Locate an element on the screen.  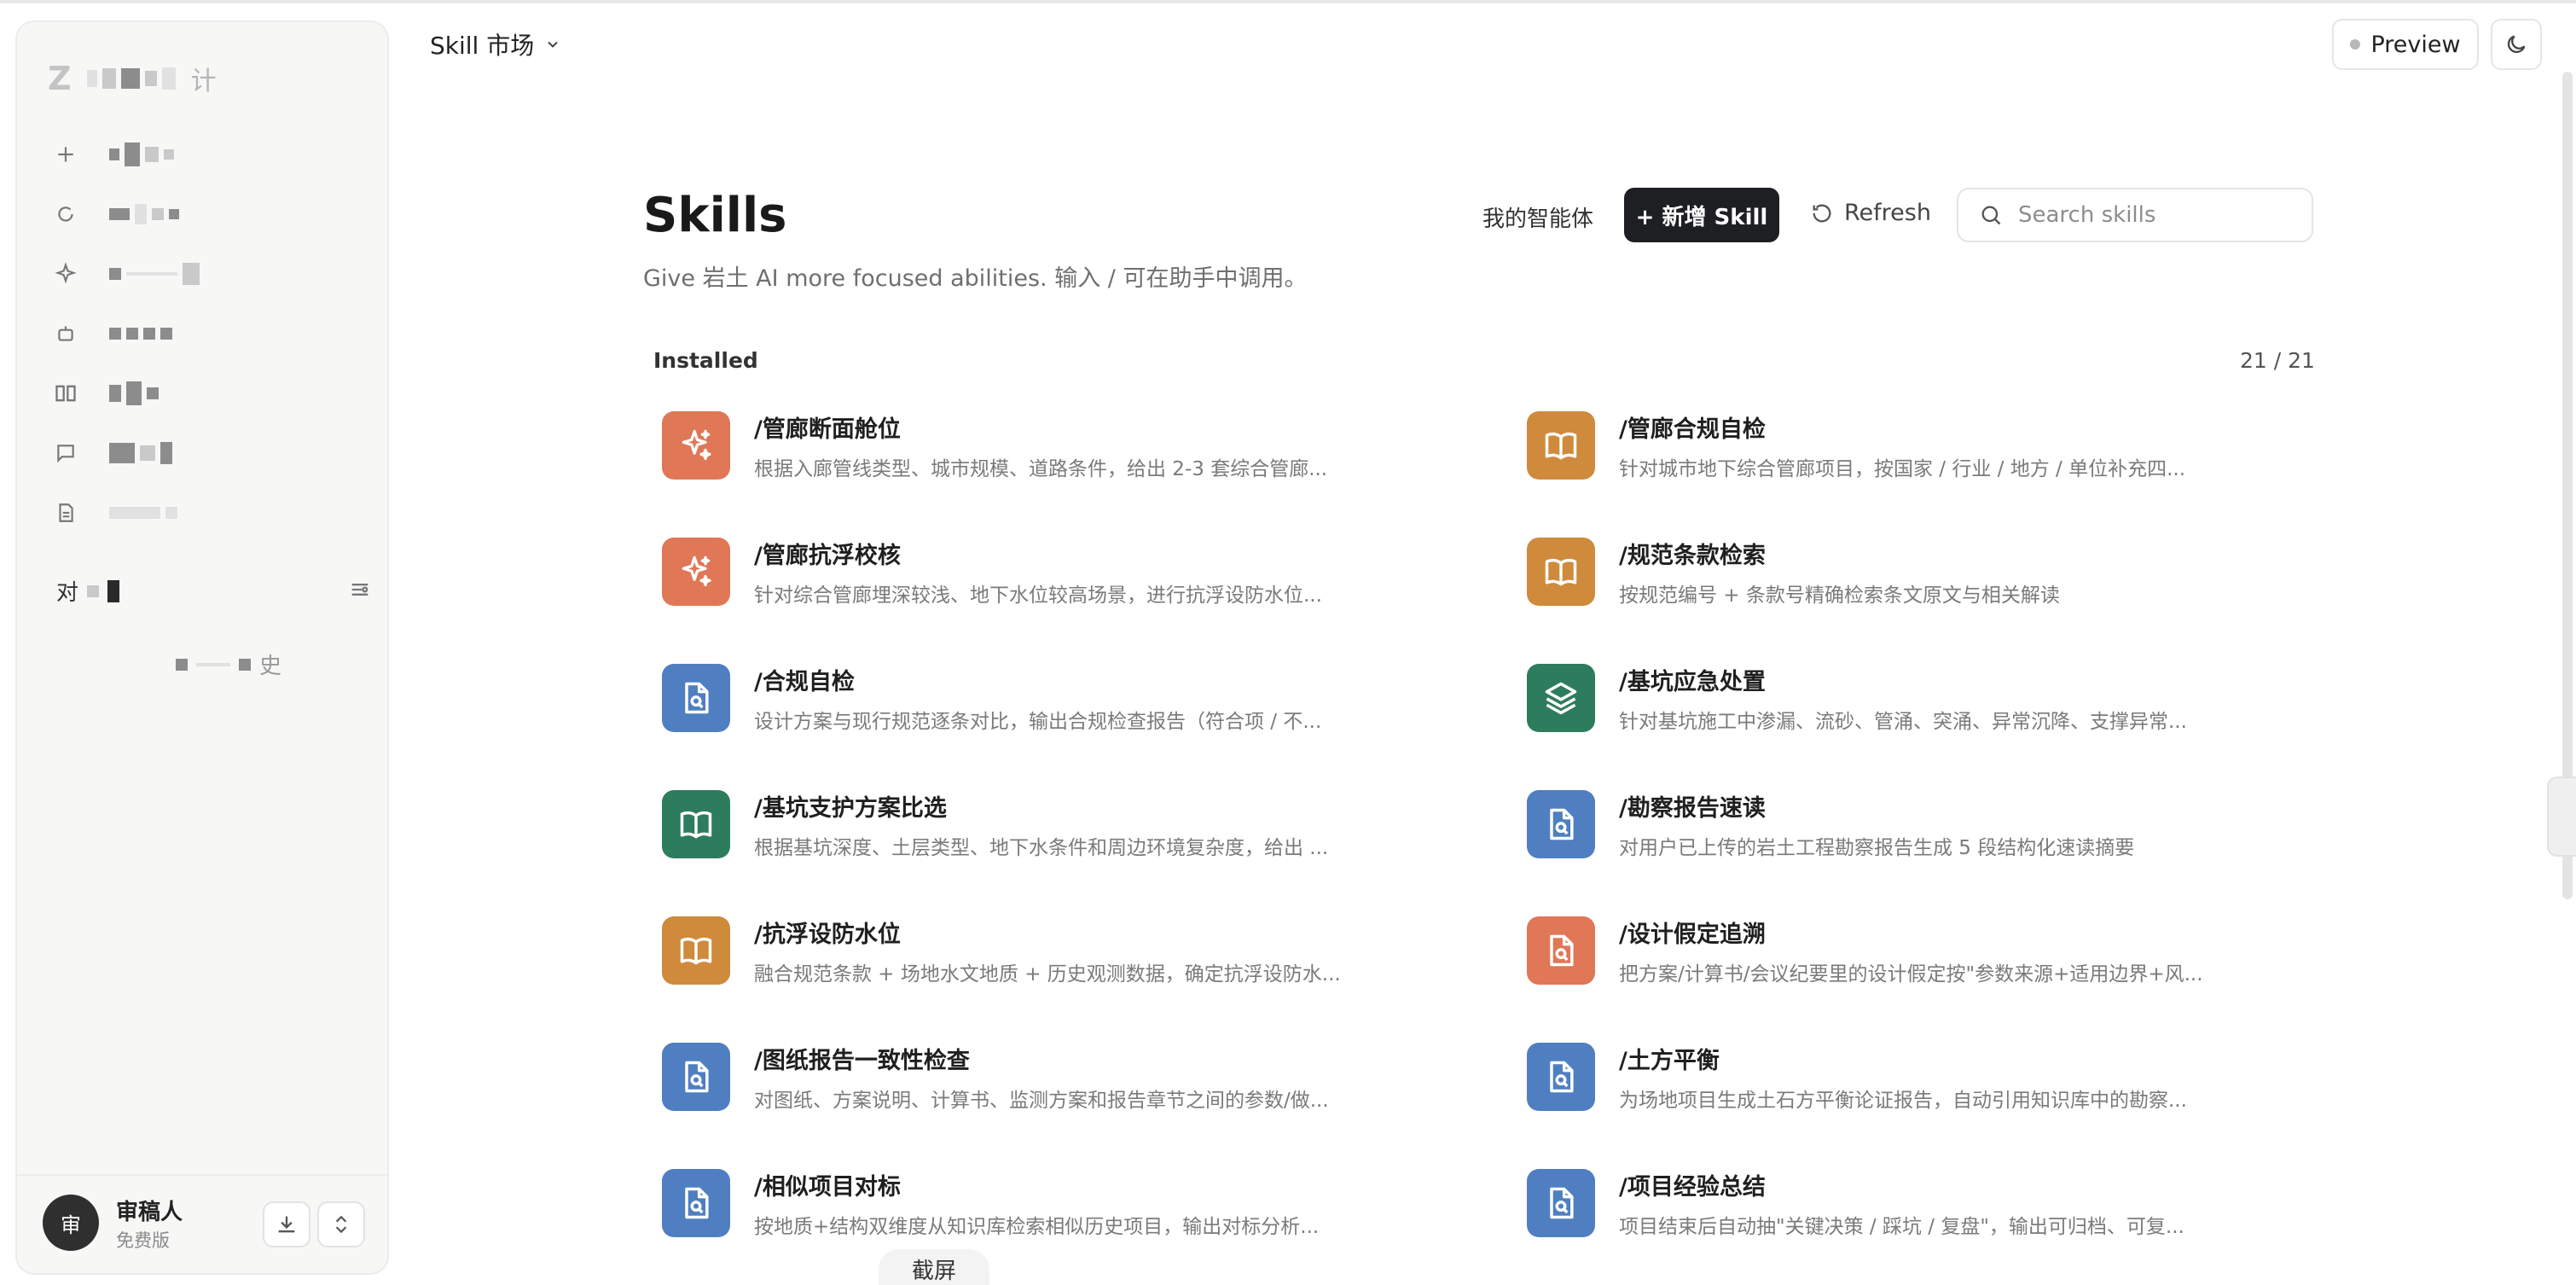
skill-description: 对用户已上传的岩土工程勘察报告生成 5 段结构化速读摘要 is located at coordinates (1877, 847).